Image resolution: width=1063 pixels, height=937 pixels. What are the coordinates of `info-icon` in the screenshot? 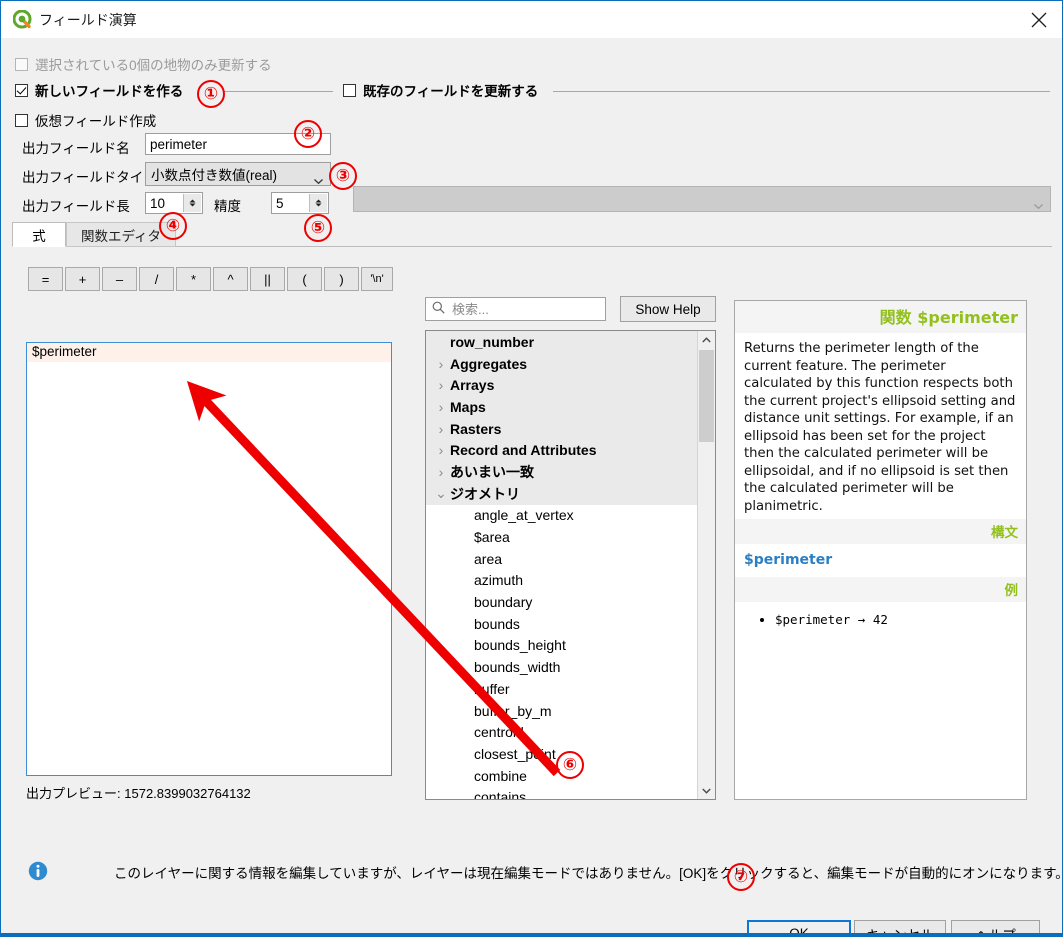 It's located at (38, 872).